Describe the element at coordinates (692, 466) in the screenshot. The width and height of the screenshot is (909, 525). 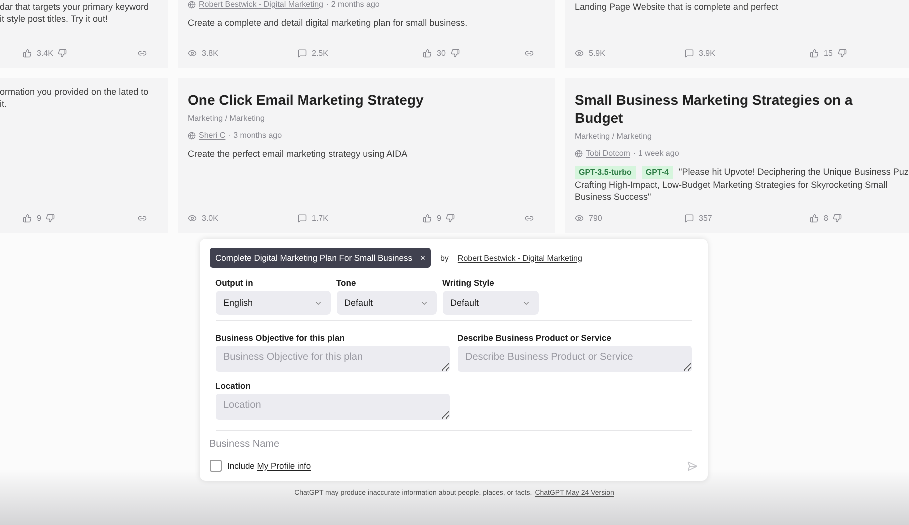
I see `send-icon` at that location.